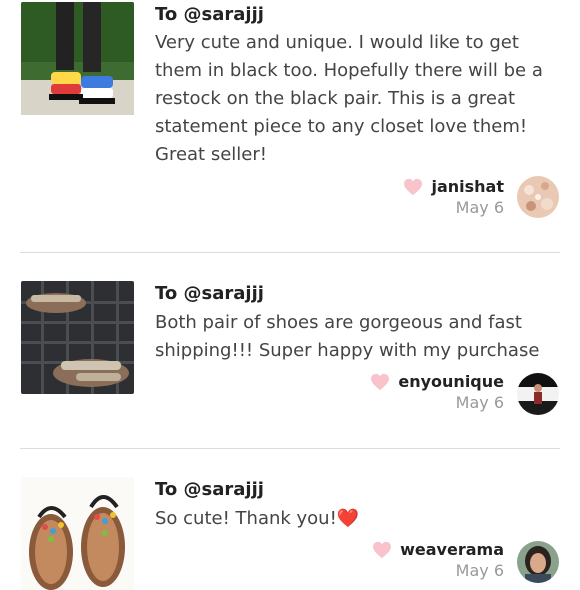  Describe the element at coordinates (452, 549) in the screenshot. I see `reviewer-username: weaverama` at that location.